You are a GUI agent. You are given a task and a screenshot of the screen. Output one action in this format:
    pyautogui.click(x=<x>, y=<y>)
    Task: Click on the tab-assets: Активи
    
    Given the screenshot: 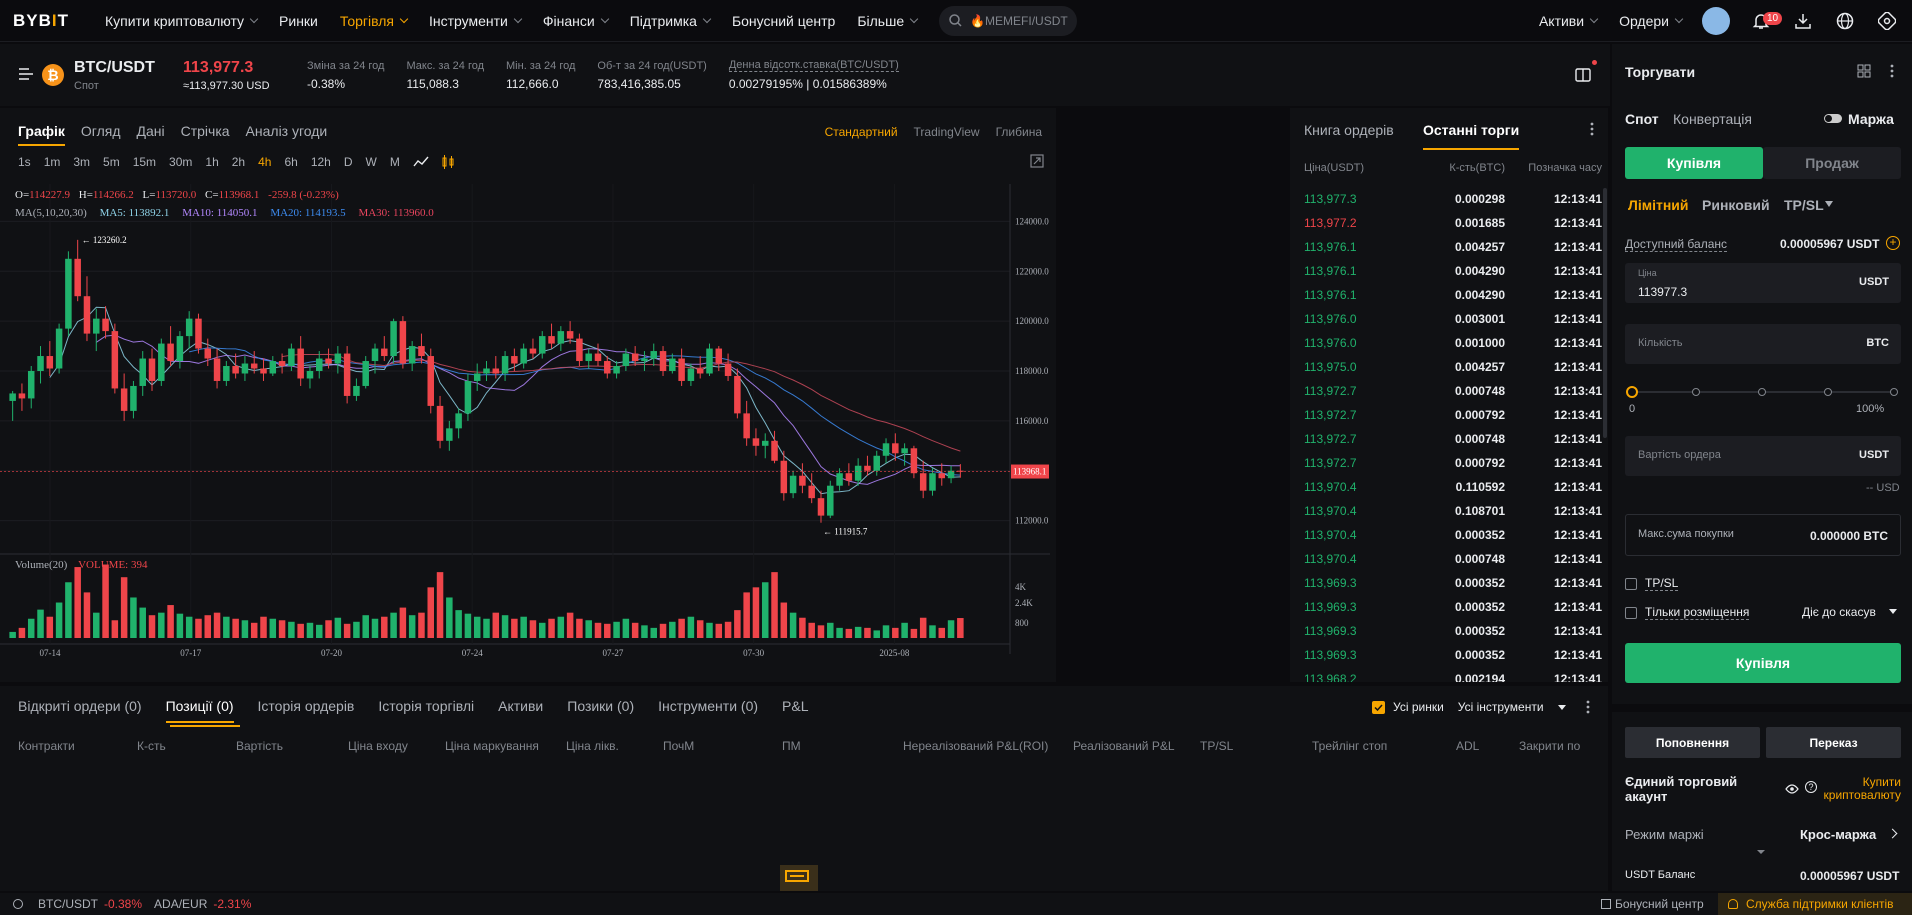 What is the action you would take?
    pyautogui.click(x=520, y=710)
    